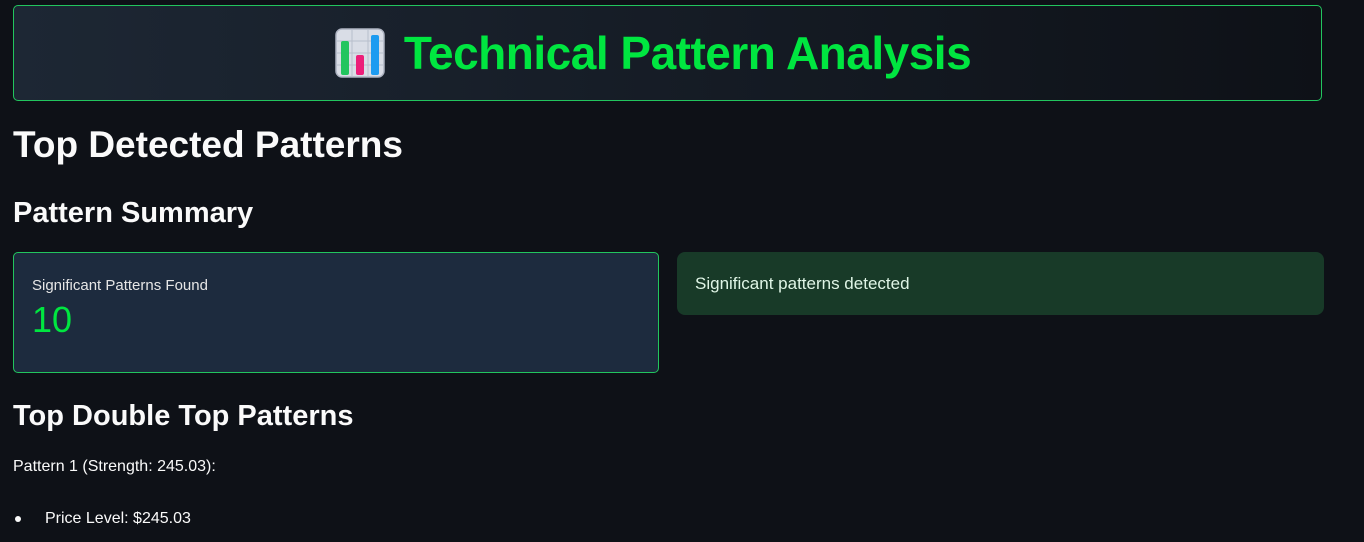 Image resolution: width=1364 pixels, height=542 pixels. What do you see at coordinates (687, 53) in the screenshot?
I see `app-title: Technical Pattern Analysis` at bounding box center [687, 53].